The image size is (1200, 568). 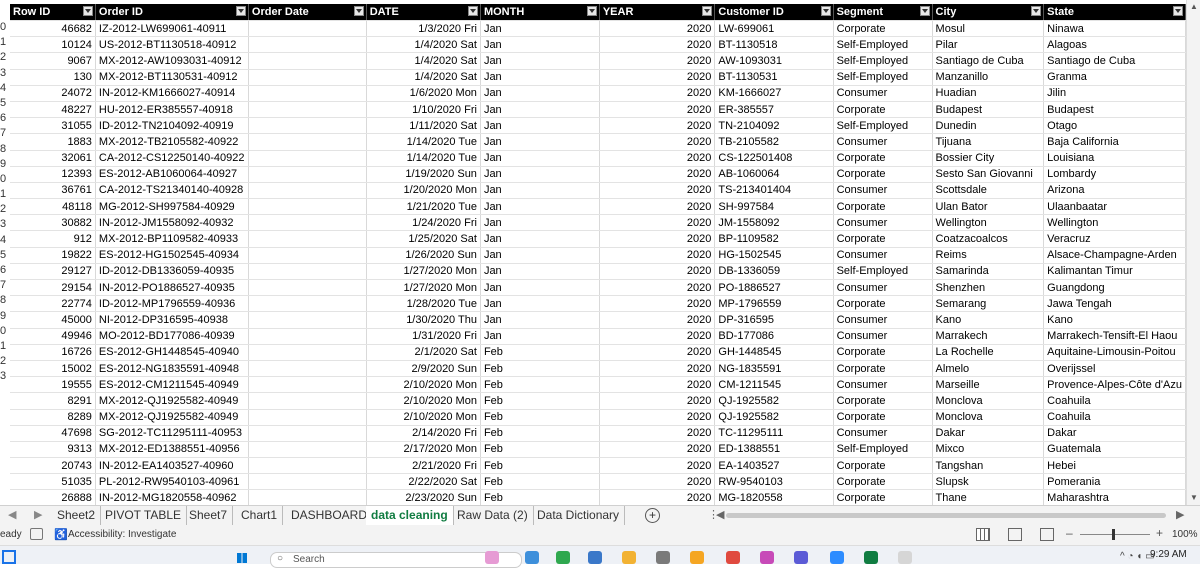 I want to click on table-cell: Wellington, so click(x=988, y=223).